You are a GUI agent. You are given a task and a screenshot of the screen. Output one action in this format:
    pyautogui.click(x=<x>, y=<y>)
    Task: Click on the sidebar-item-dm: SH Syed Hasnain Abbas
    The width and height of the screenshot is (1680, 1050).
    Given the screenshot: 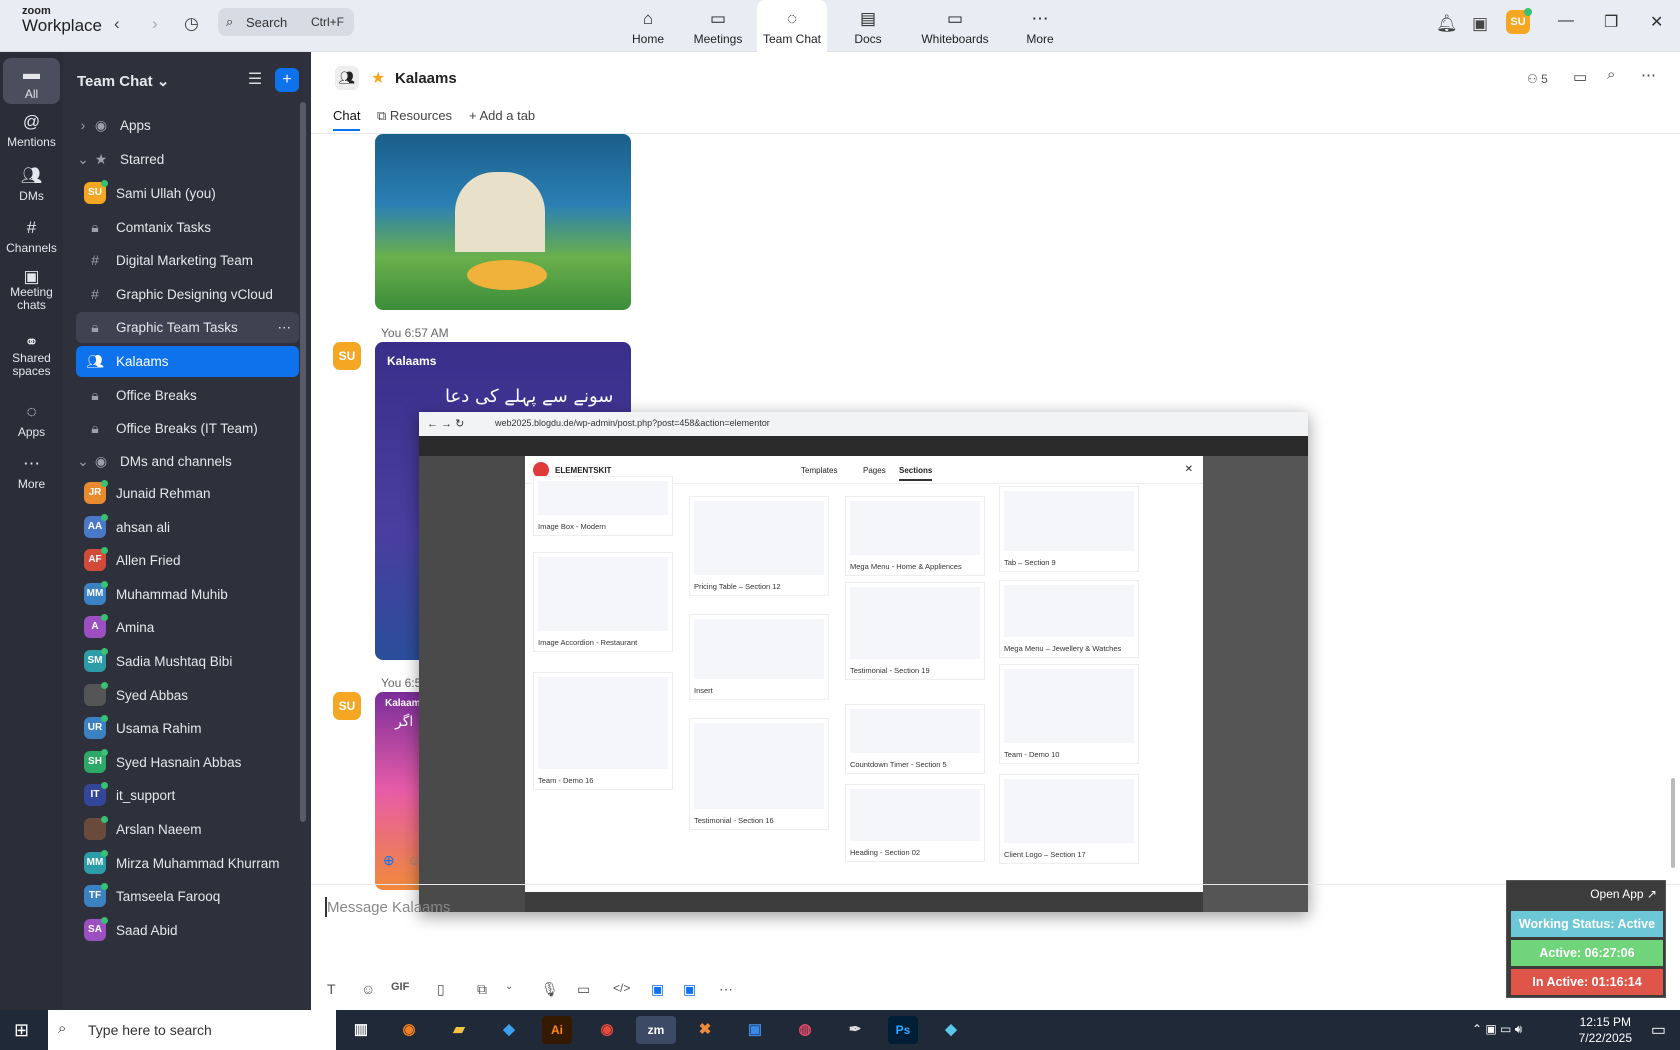 What is the action you would take?
    pyautogui.click(x=187, y=762)
    